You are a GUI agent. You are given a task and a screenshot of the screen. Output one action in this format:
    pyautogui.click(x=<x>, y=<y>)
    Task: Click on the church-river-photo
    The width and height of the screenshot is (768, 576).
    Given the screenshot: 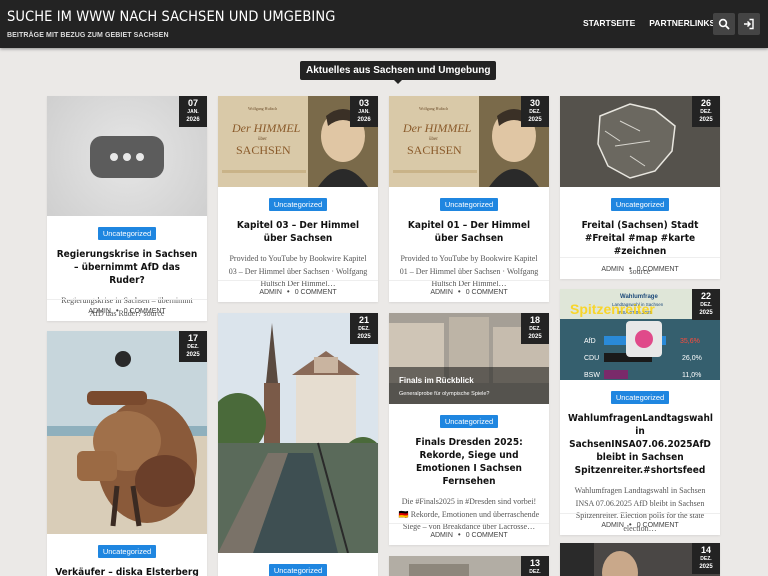 What is the action you would take?
    pyautogui.click(x=298, y=433)
    